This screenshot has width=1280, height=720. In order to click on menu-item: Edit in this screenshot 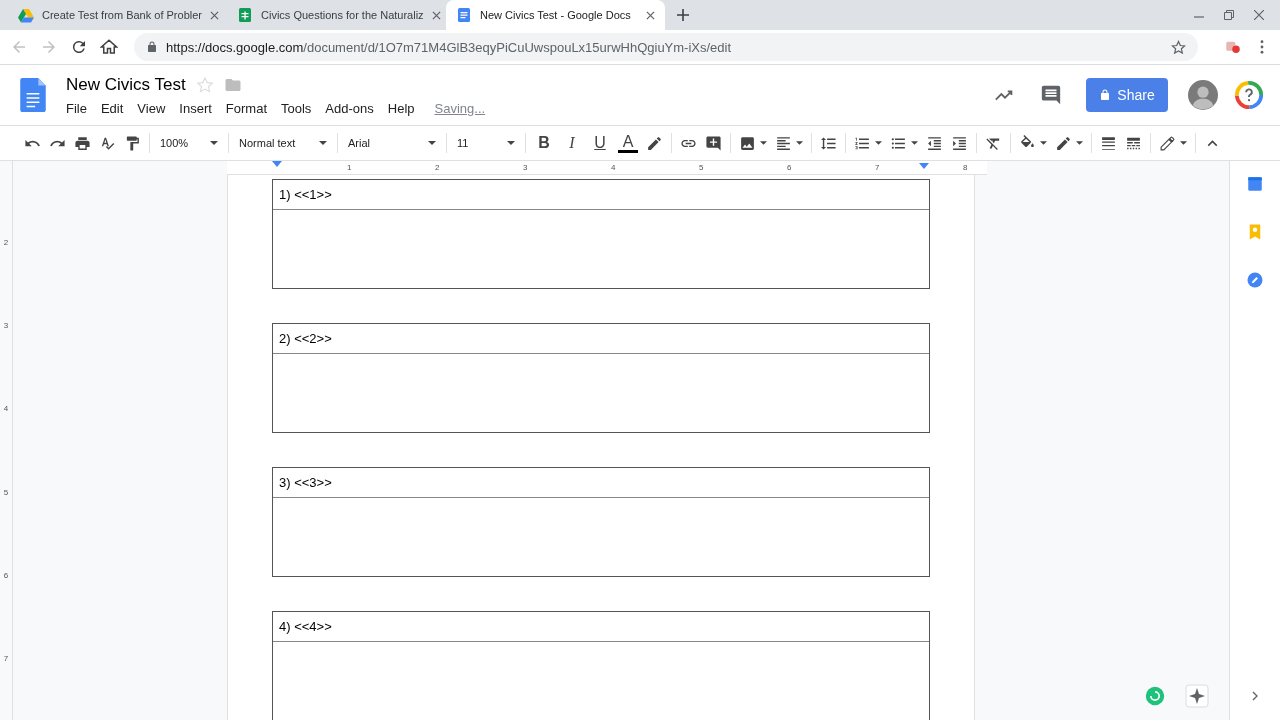, I will do `click(112, 108)`.